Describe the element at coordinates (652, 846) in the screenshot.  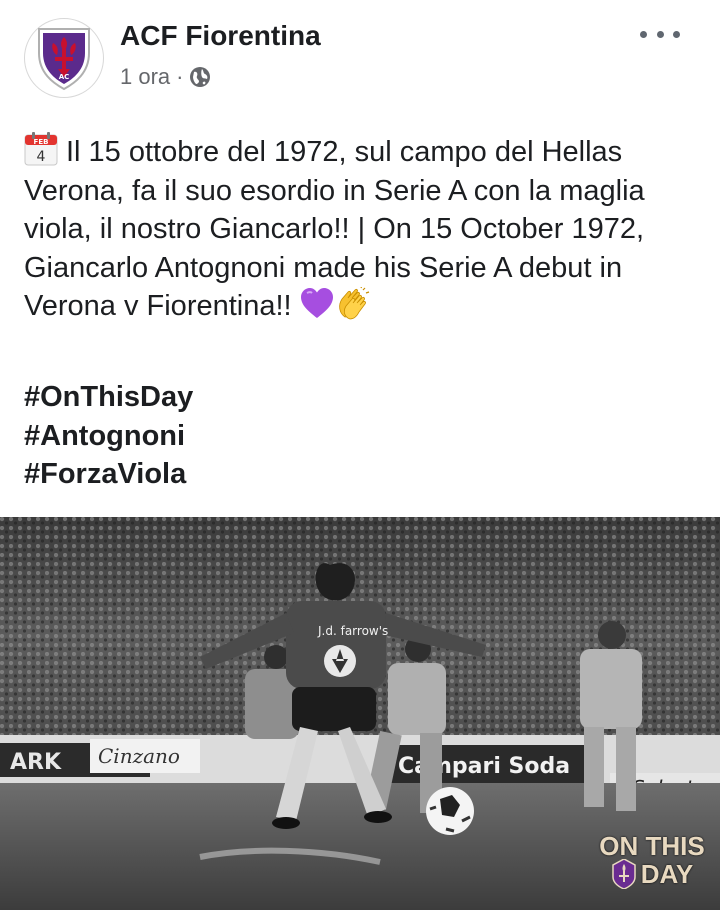
I see `badge-line1: ON THIS` at that location.